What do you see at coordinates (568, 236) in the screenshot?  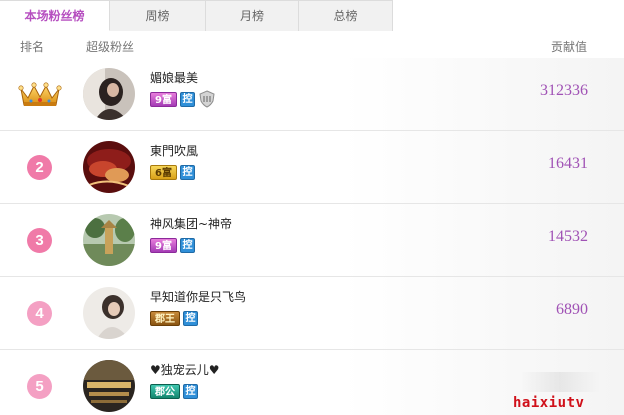 I see `contribution-value: 14532` at bounding box center [568, 236].